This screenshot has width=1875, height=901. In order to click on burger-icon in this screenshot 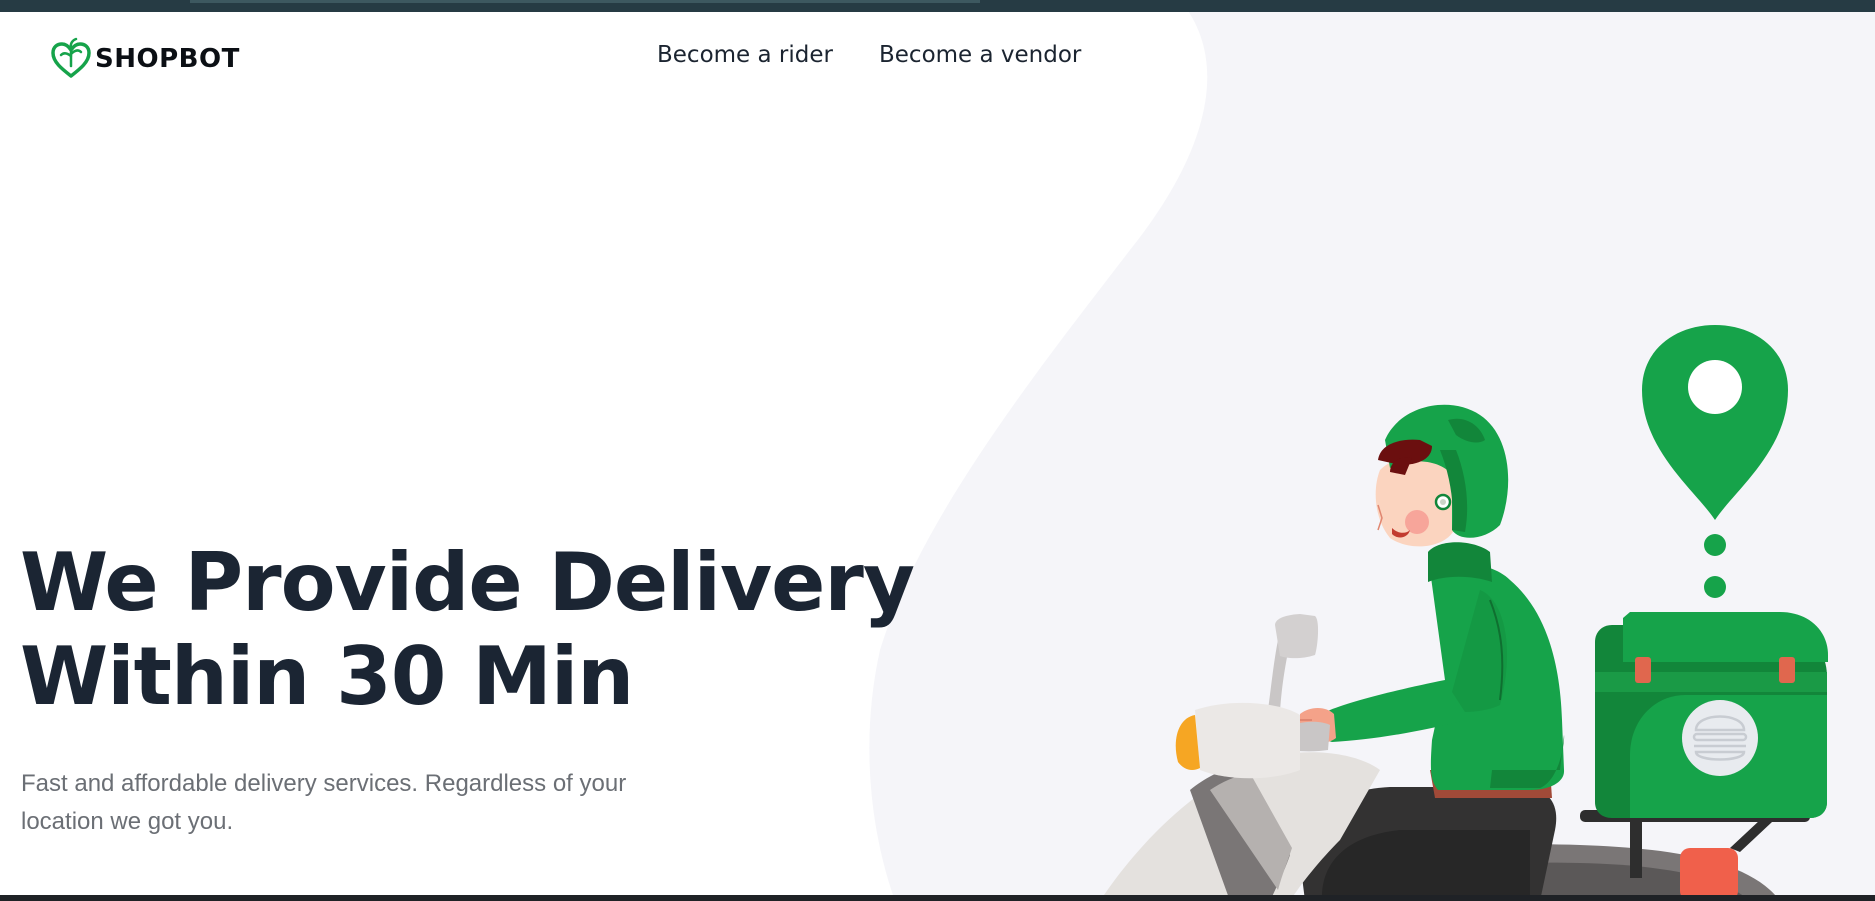, I will do `click(1720, 738)`.